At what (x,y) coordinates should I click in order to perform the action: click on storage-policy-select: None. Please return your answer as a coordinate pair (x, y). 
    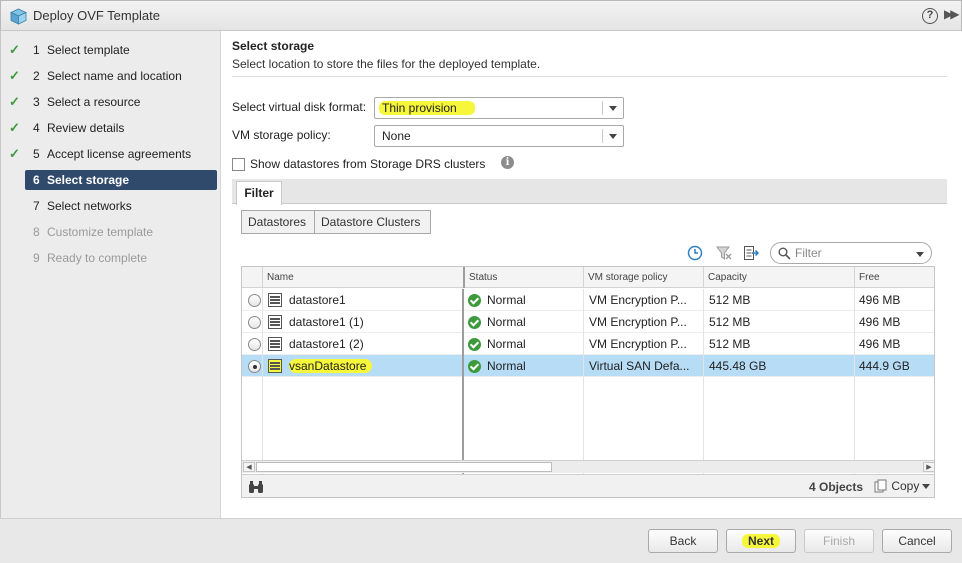
    Looking at the image, I should click on (499, 136).